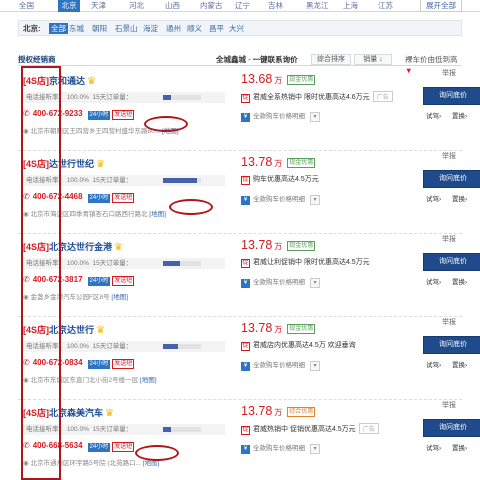 This screenshot has width=480, height=480. I want to click on city-tab: 吉林, so click(275, 6).